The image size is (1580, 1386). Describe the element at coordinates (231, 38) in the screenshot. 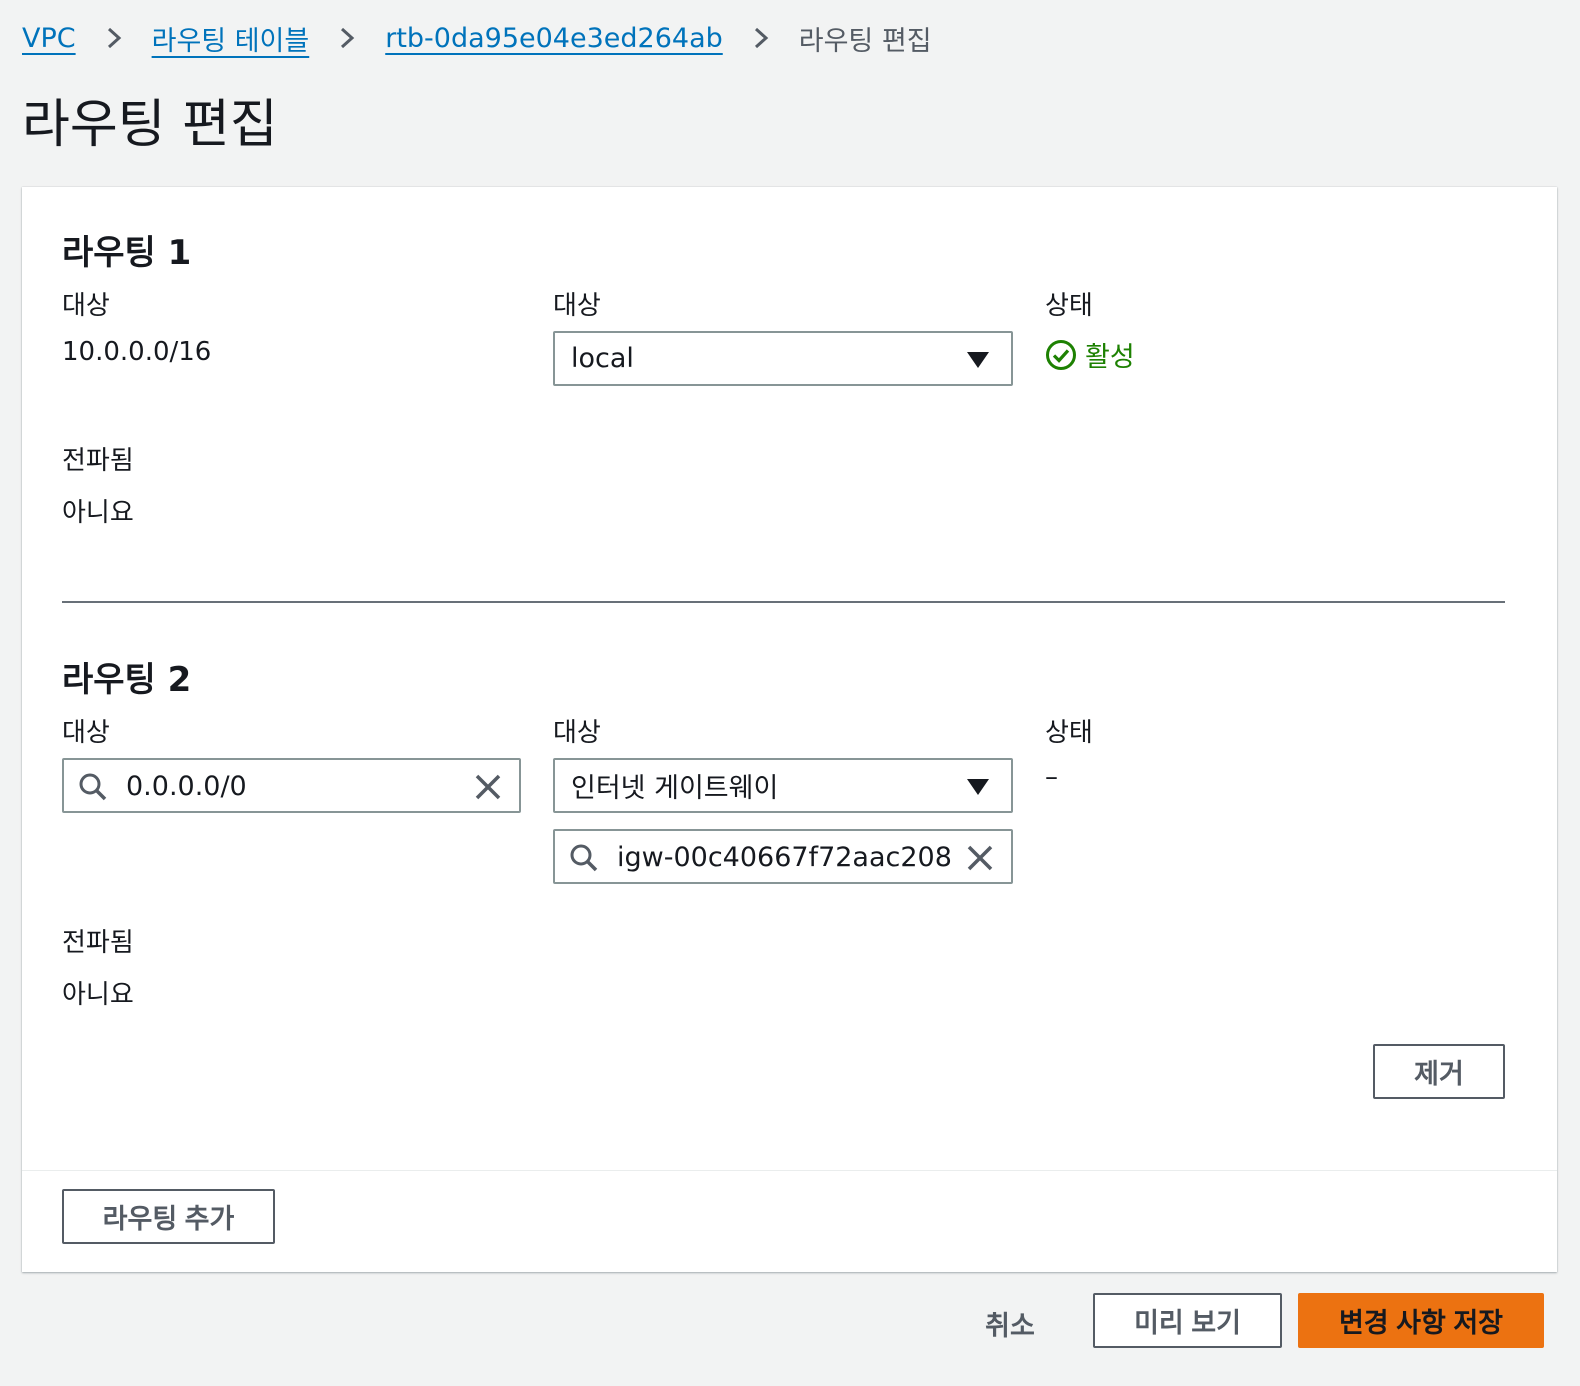

I see `breadcrumb-link-route-tables: 라우팅 테이블` at that location.